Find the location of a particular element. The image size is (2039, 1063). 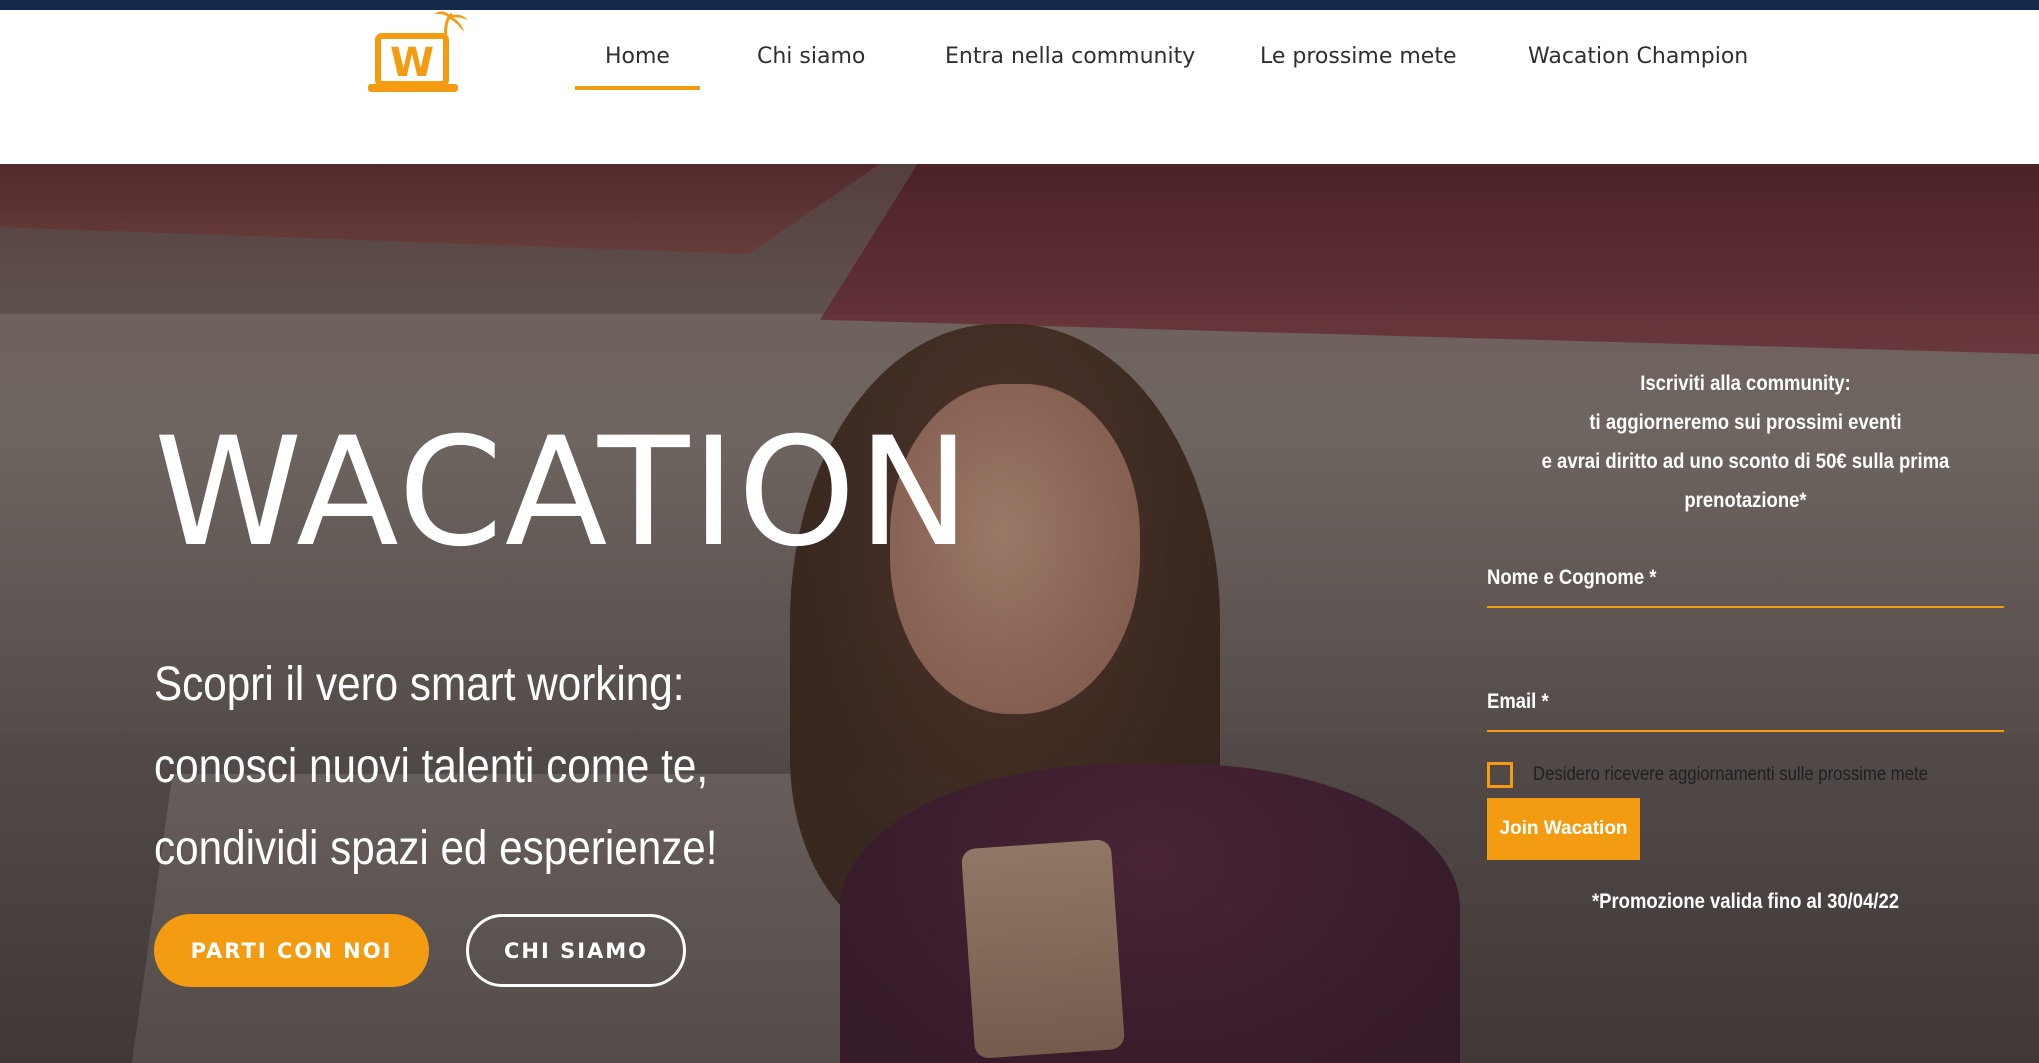

top-accent-bar is located at coordinates (1019, 5).